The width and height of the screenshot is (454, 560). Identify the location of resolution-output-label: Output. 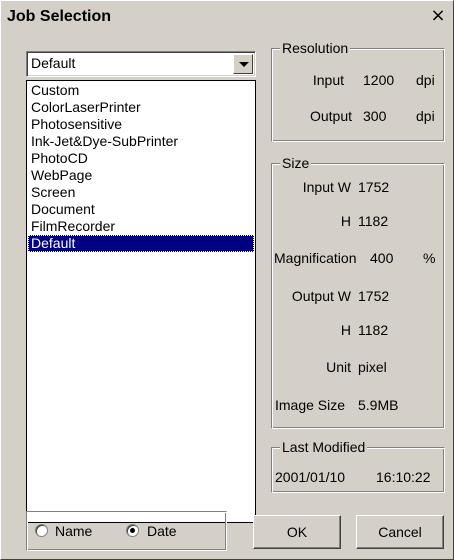
(330, 116).